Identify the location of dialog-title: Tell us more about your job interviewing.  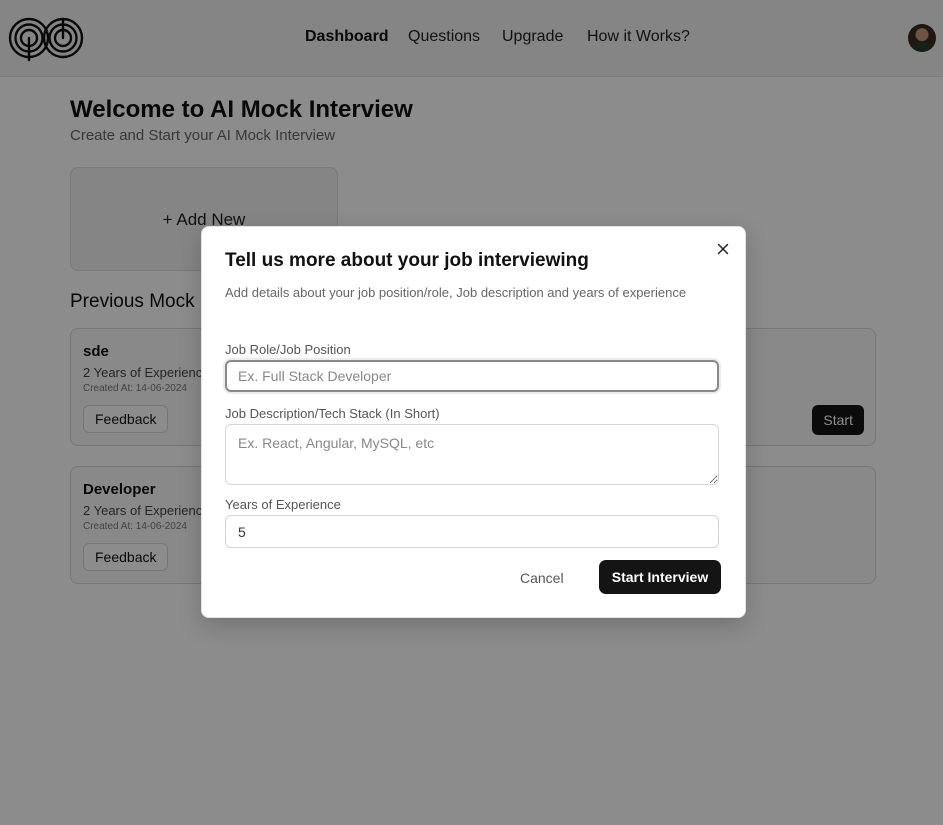
(407, 260).